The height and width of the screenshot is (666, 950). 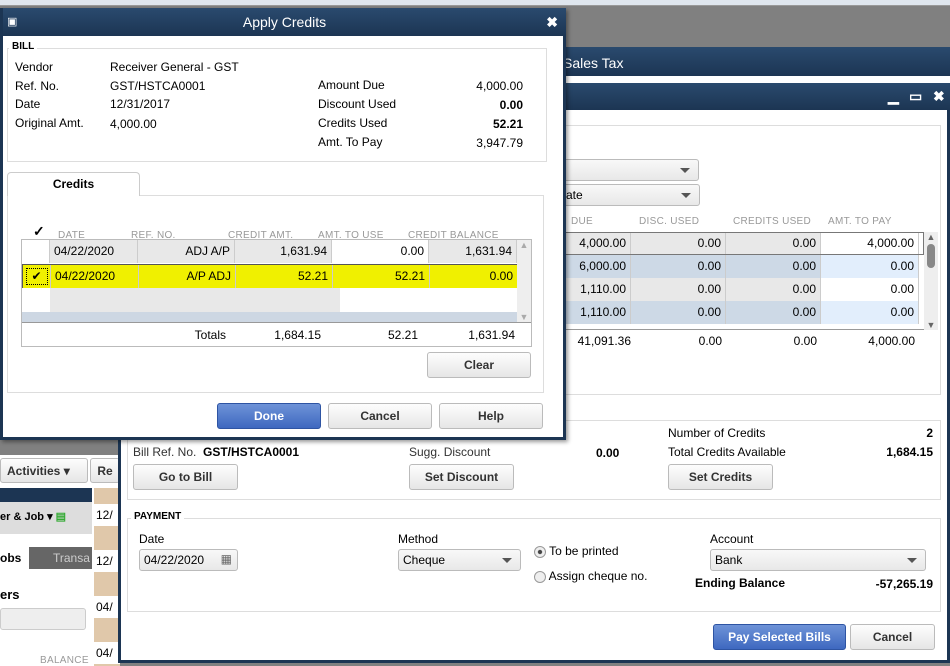 What do you see at coordinates (772, 221) in the screenshot?
I see `col-credits-used: CREDITS USED` at bounding box center [772, 221].